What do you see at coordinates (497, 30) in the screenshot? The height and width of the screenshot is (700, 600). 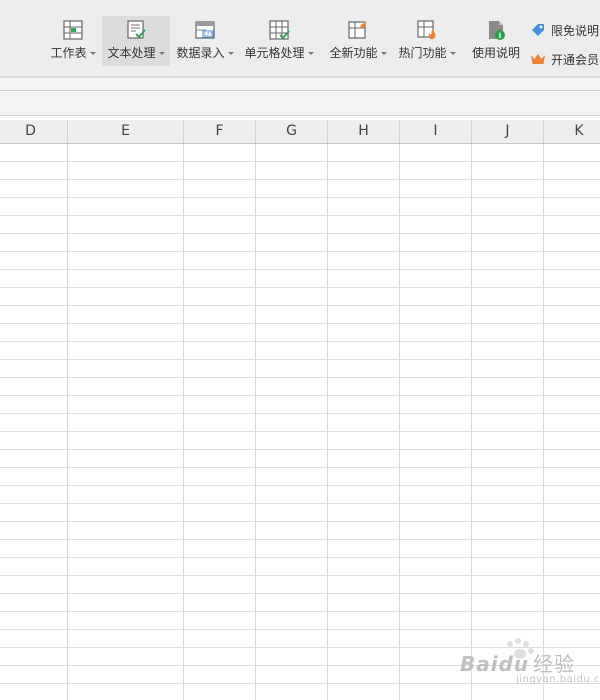 I see `usage-guide-icon: i` at bounding box center [497, 30].